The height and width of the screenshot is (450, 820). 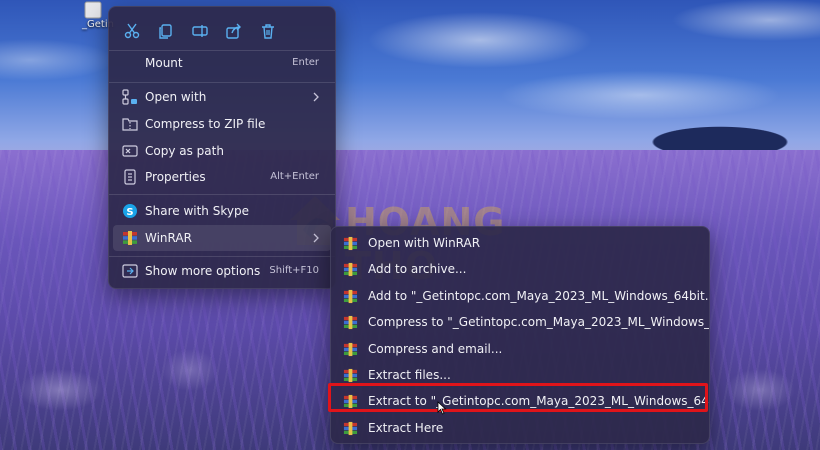 I want to click on context-menu-toolbar, so click(x=222, y=31).